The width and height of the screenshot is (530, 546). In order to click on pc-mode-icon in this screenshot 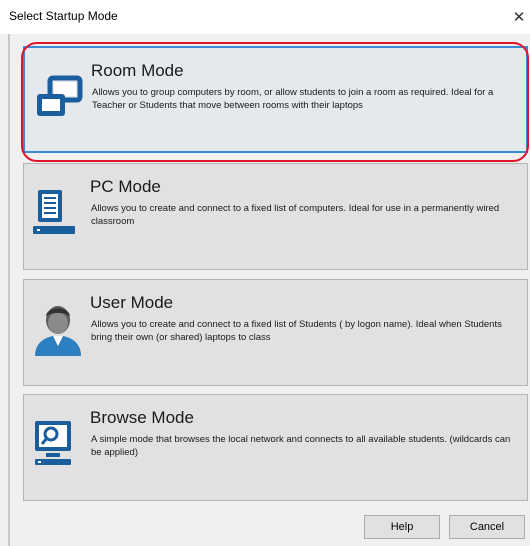, I will do `click(54, 212)`.